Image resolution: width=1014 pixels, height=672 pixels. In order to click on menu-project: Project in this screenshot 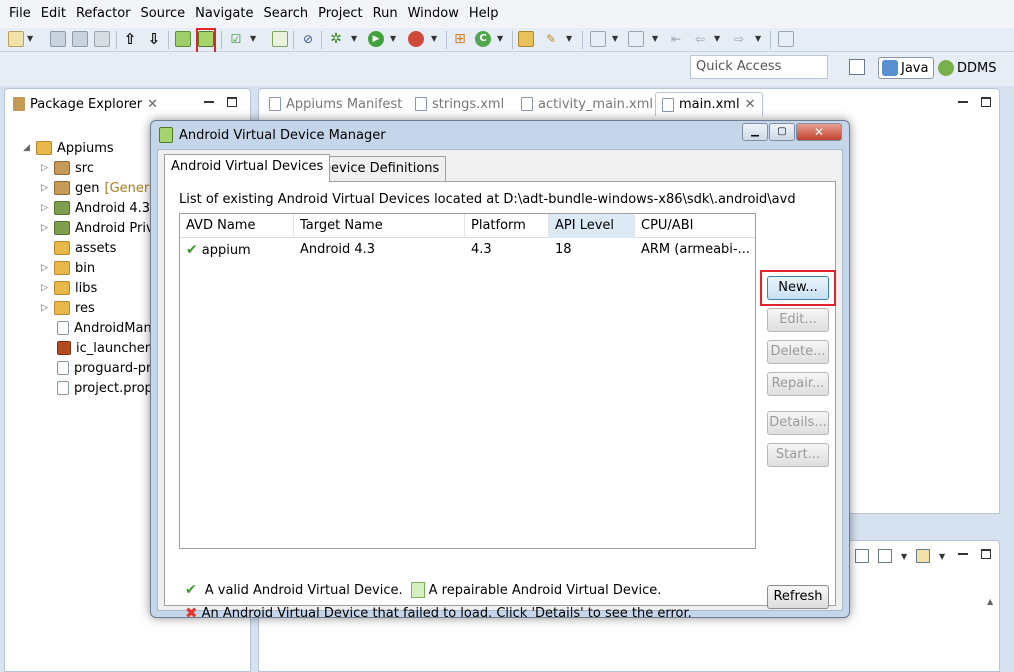, I will do `click(340, 14)`.